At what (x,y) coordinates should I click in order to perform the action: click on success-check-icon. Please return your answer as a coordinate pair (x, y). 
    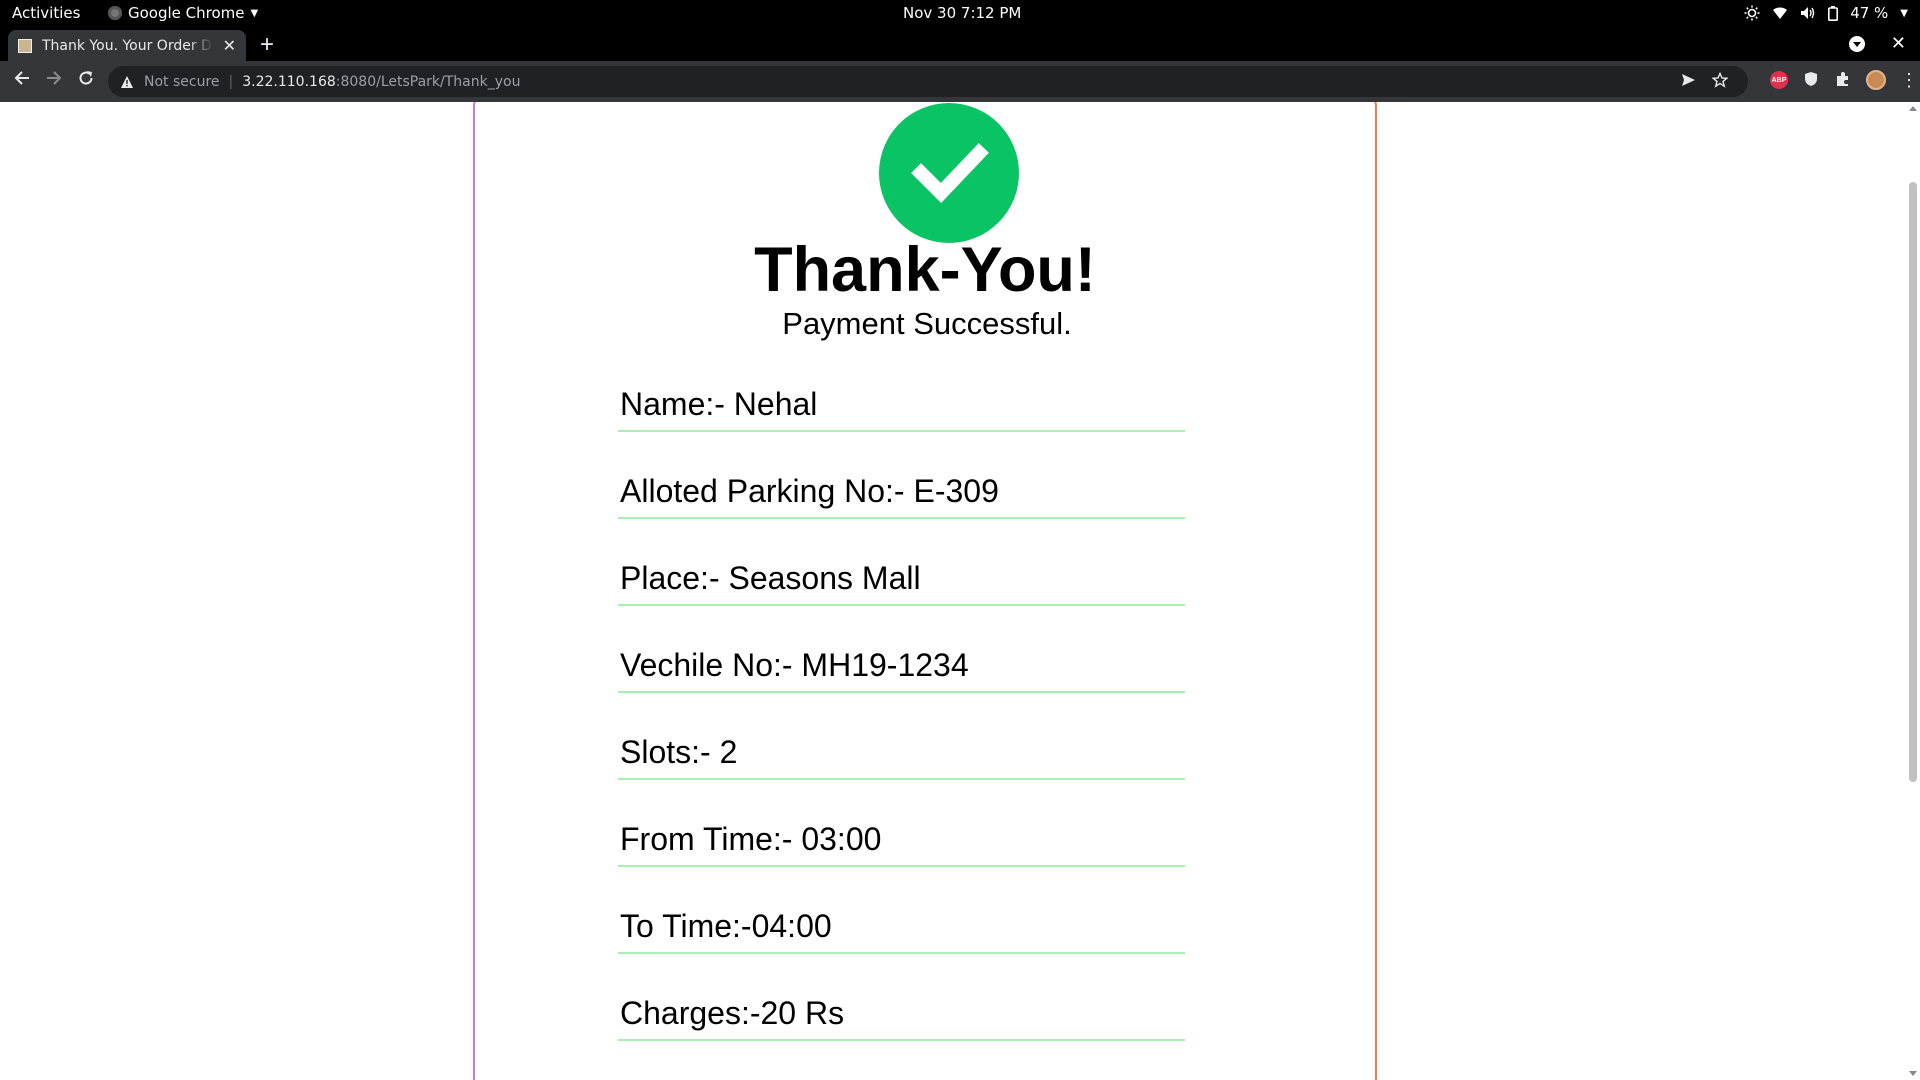
    Looking at the image, I should click on (949, 173).